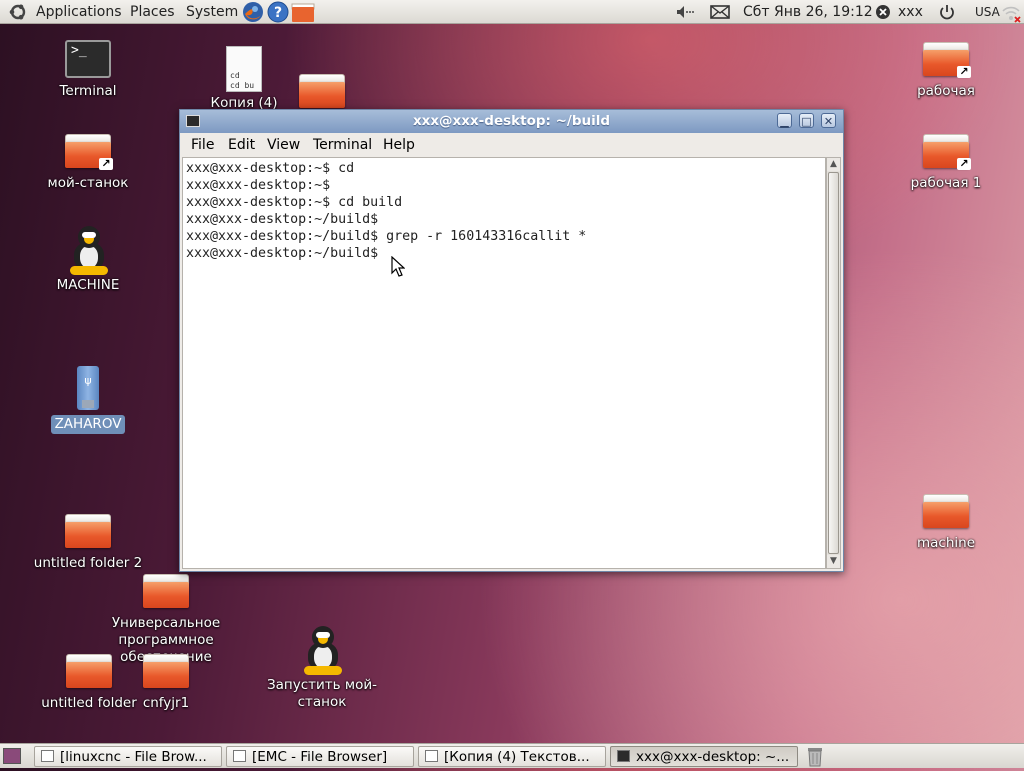  I want to click on desktop-icon-label: рабочая 1, so click(946, 183).